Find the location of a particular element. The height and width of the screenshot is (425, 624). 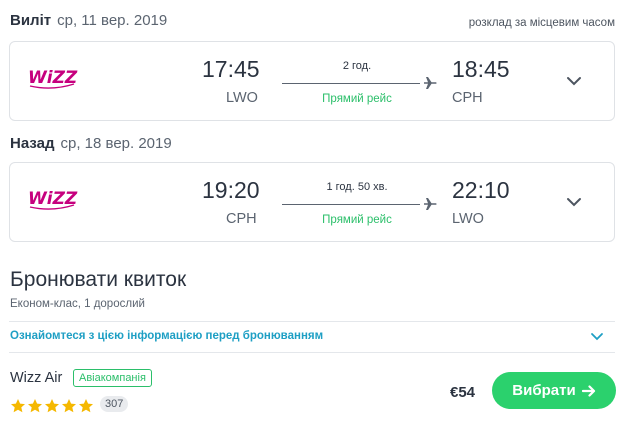

arrival-airport-code: CPH is located at coordinates (467, 98).